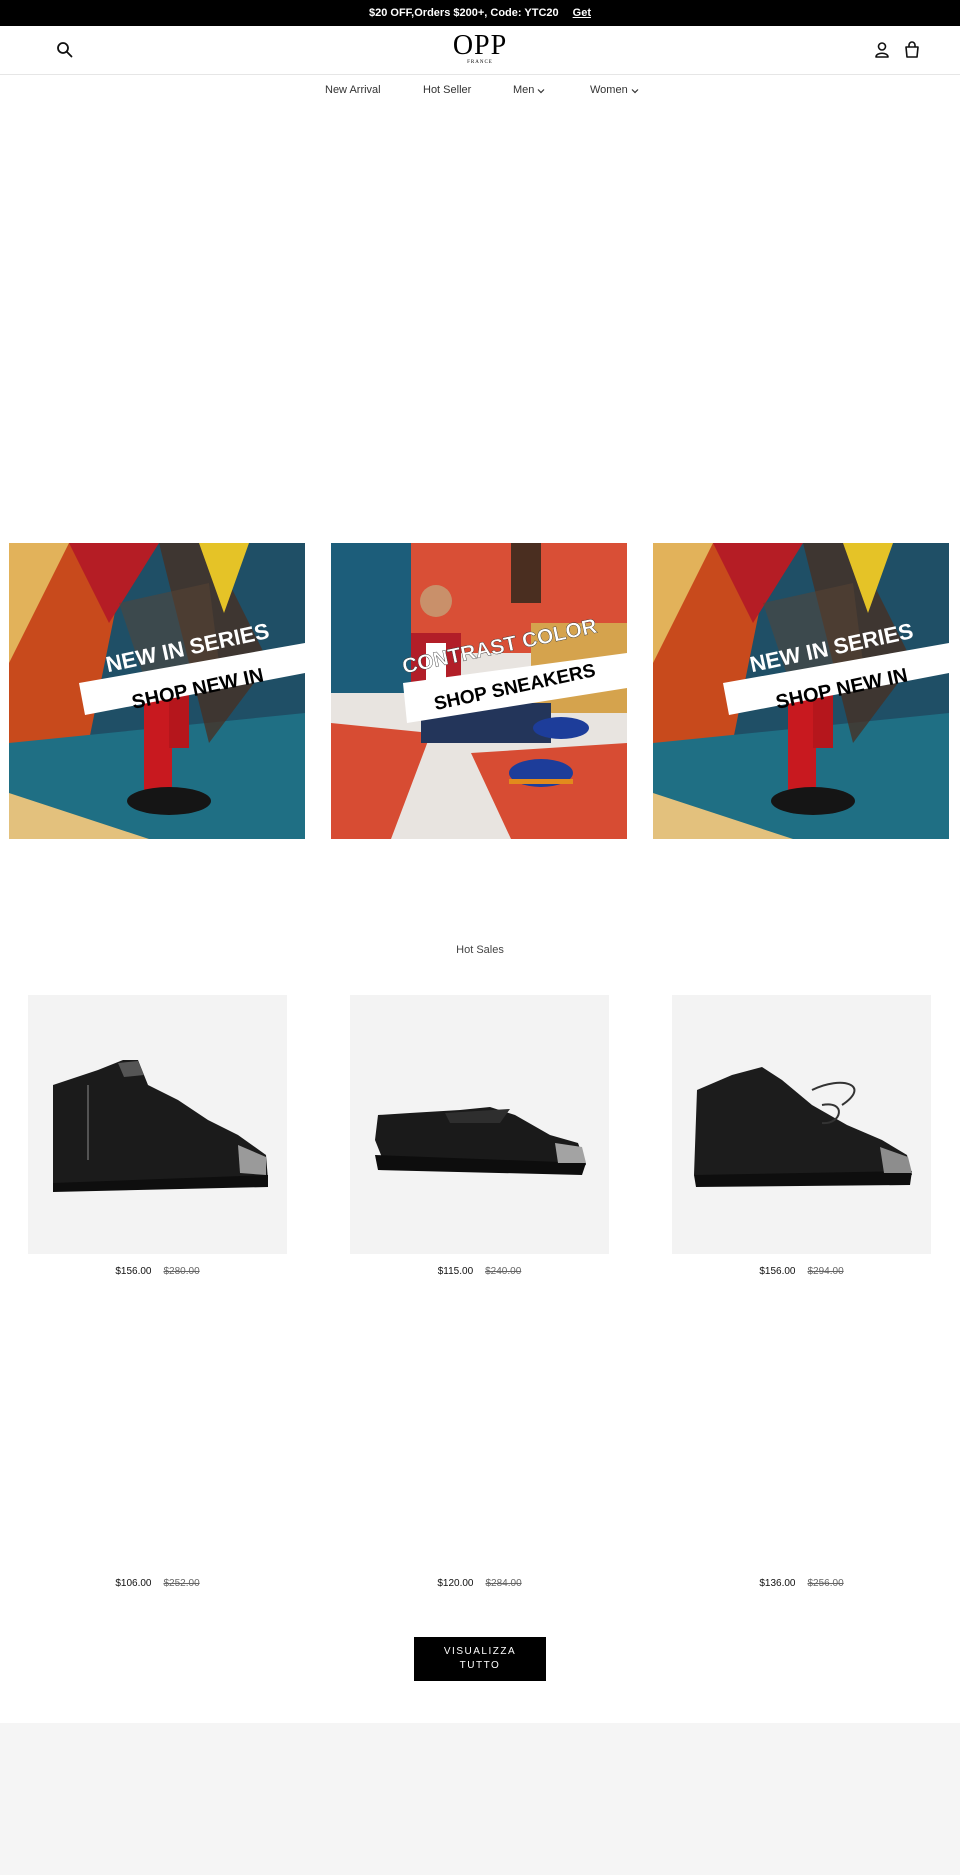 The image size is (960, 1875). I want to click on view-all-button: VISUALIZZA TUTTO, so click(480, 1659).